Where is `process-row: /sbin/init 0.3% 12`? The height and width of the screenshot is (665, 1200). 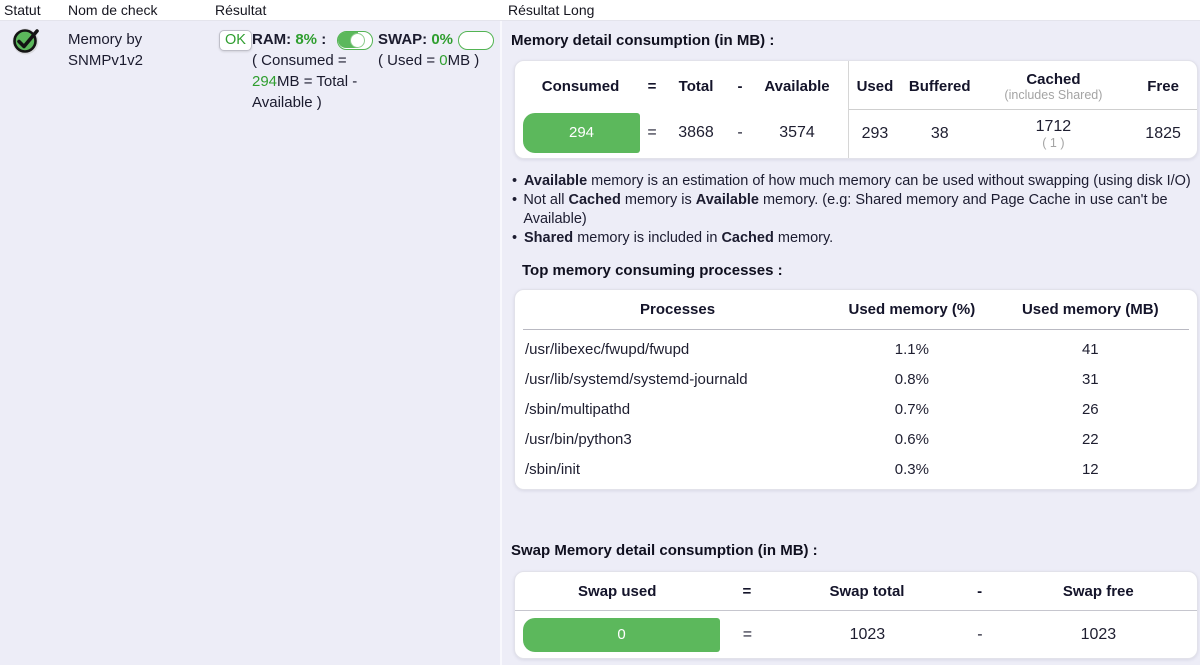 process-row: /sbin/init 0.3% 12 is located at coordinates (856, 469).